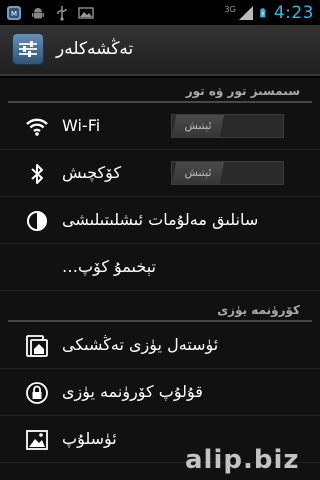  I want to click on app-notification-icon: M, so click(14, 12).